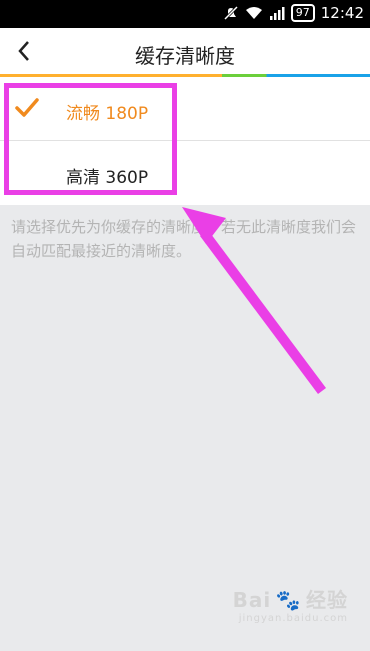  What do you see at coordinates (293, 618) in the screenshot?
I see `watermark-url: jingyan.baidu.com` at bounding box center [293, 618].